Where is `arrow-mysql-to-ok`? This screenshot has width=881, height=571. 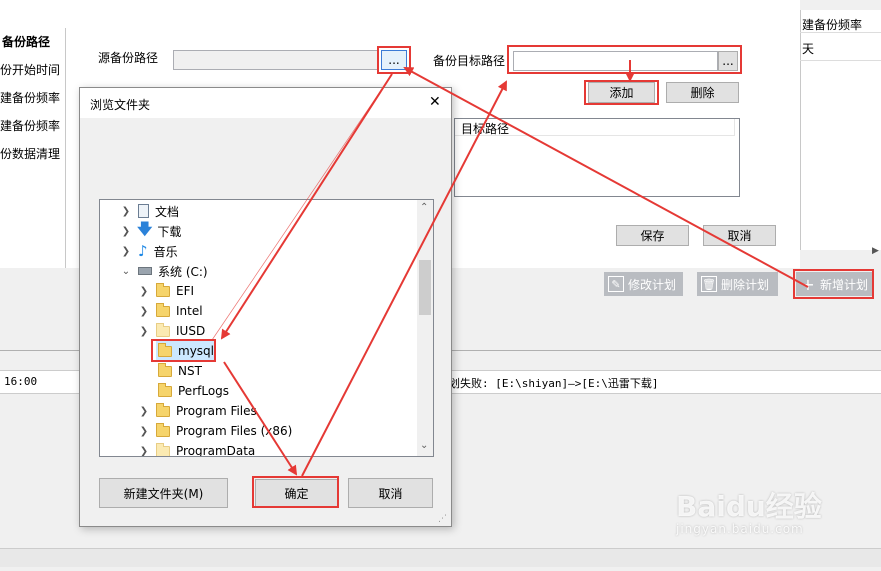
arrow-mysql-to-ok is located at coordinates (260, 418).